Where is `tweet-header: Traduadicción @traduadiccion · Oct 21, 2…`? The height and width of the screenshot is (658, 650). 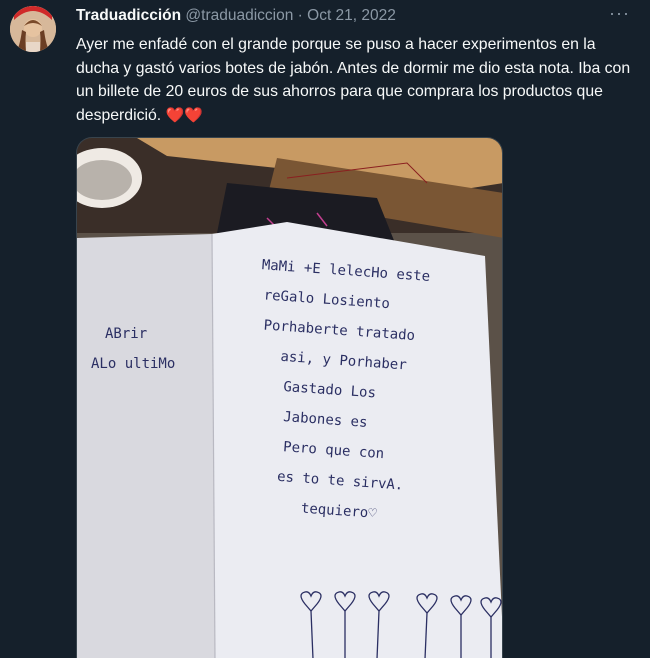 tweet-header: Traduadicción @traduadiccion · Oct 21, 2… is located at coordinates (353, 16).